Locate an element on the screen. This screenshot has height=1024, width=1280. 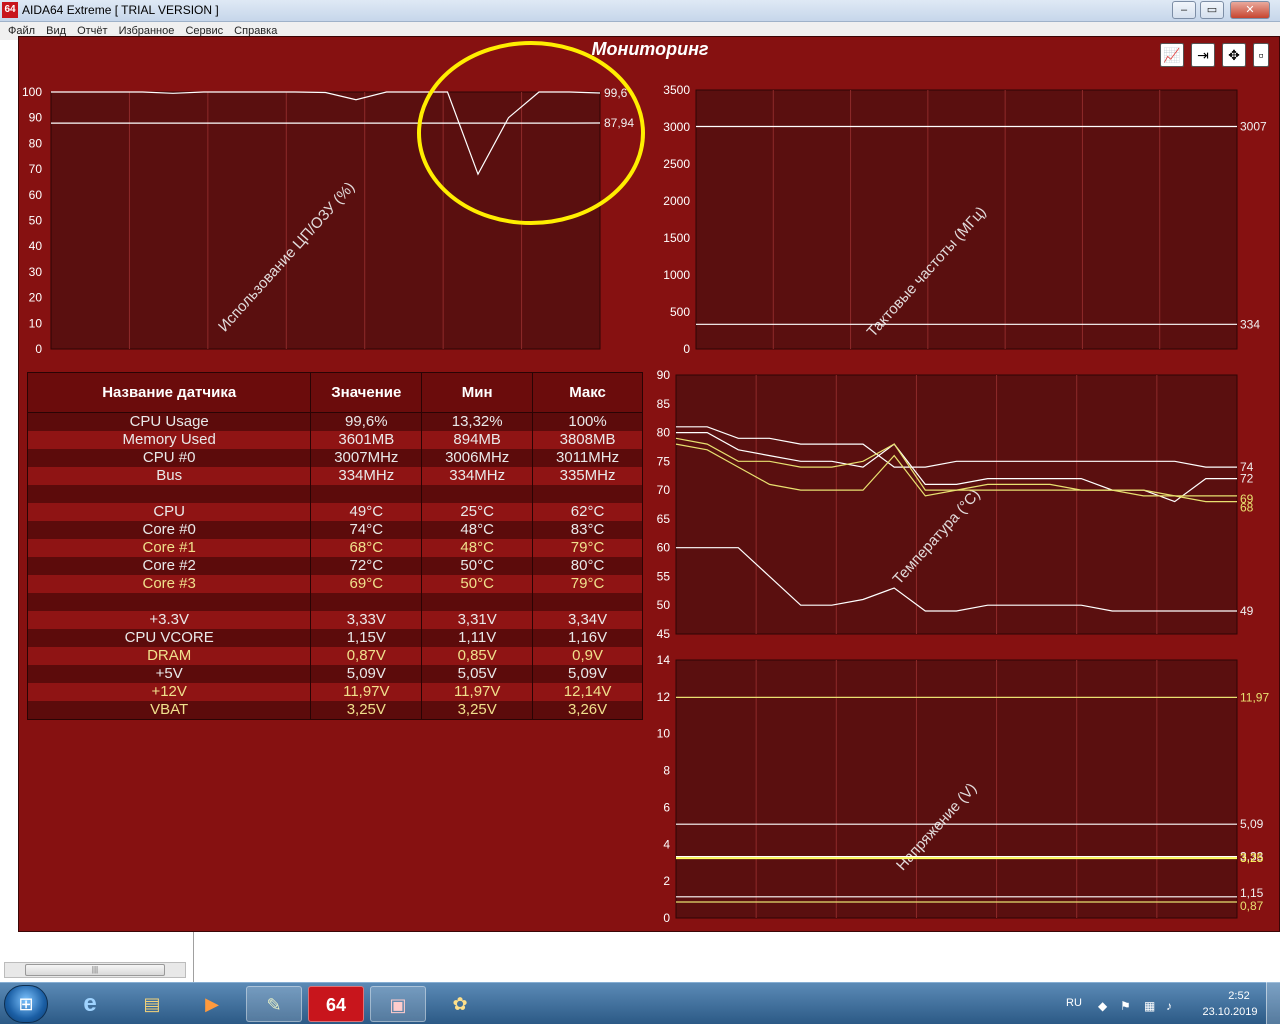
minimize-button: – is located at coordinates (1184, 10).